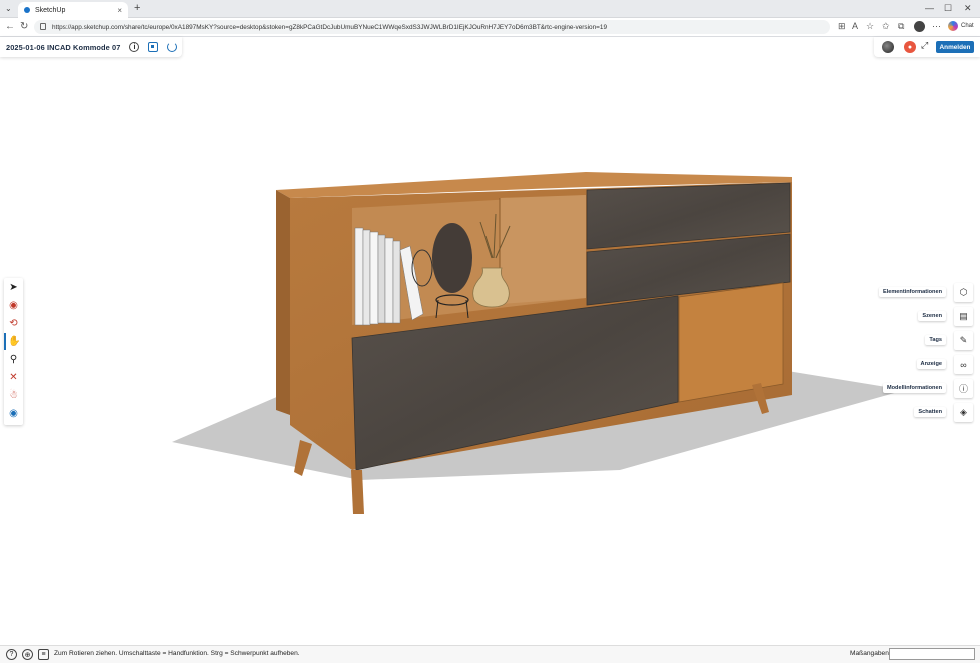  I want to click on shelf-inner-side, so click(543, 249).